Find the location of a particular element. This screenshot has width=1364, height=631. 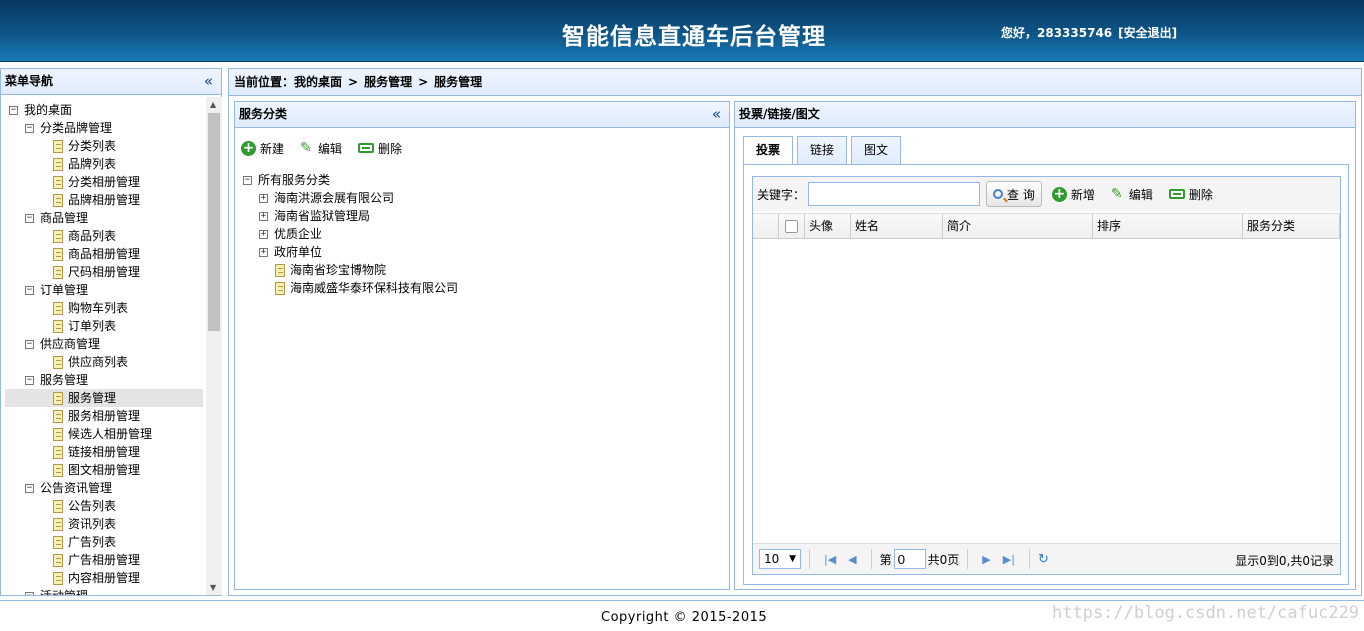

page-number-input is located at coordinates (909, 559).